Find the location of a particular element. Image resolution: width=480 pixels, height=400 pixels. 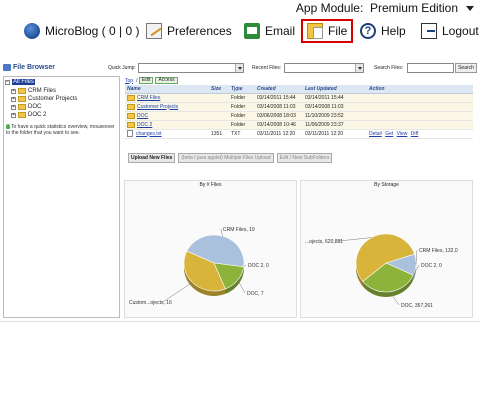

tree-item-doc: + DOC is located at coordinates (26, 107).